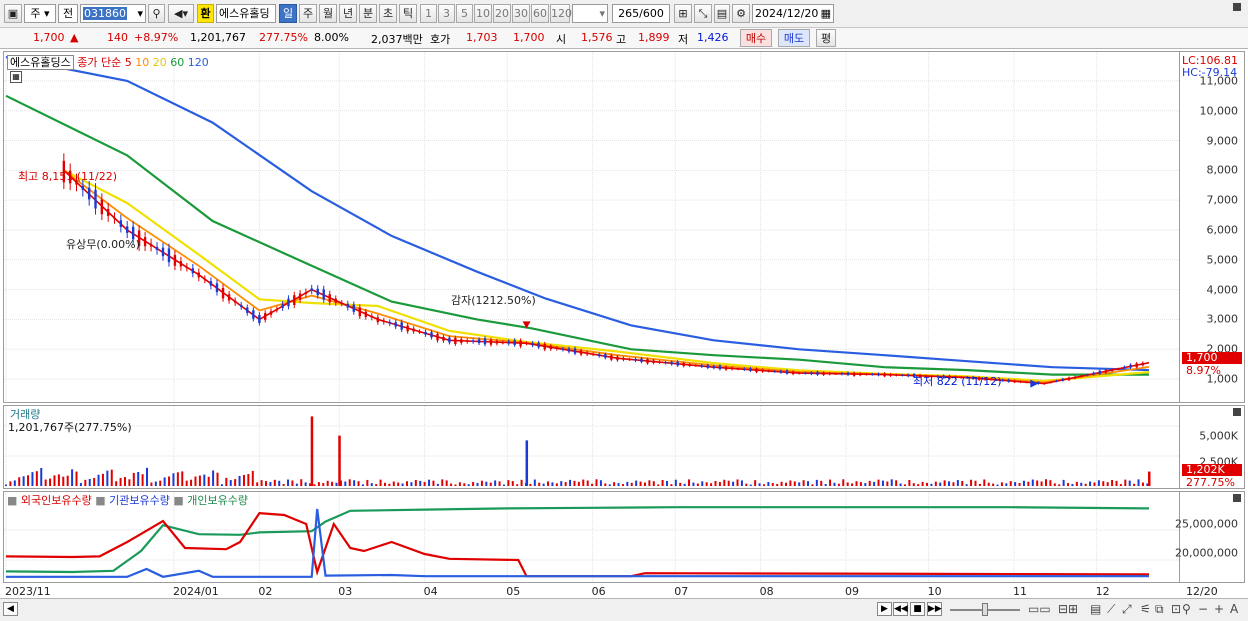 The width and height of the screenshot is (1248, 621). I want to click on table-icon: ▦, so click(16, 77).